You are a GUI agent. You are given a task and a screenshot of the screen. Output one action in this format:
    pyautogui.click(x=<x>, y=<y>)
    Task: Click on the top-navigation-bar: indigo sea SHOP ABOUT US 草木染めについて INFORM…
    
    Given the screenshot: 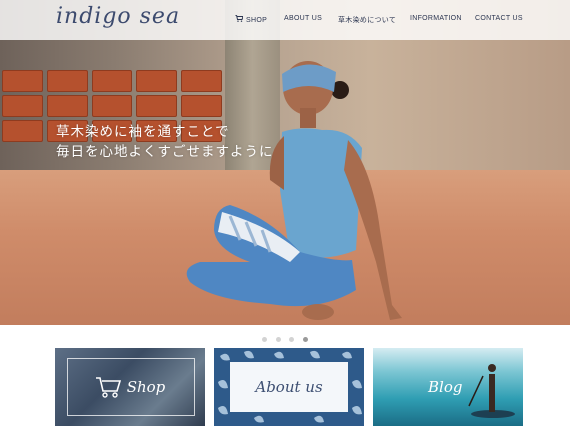 What is the action you would take?
    pyautogui.click(x=285, y=20)
    